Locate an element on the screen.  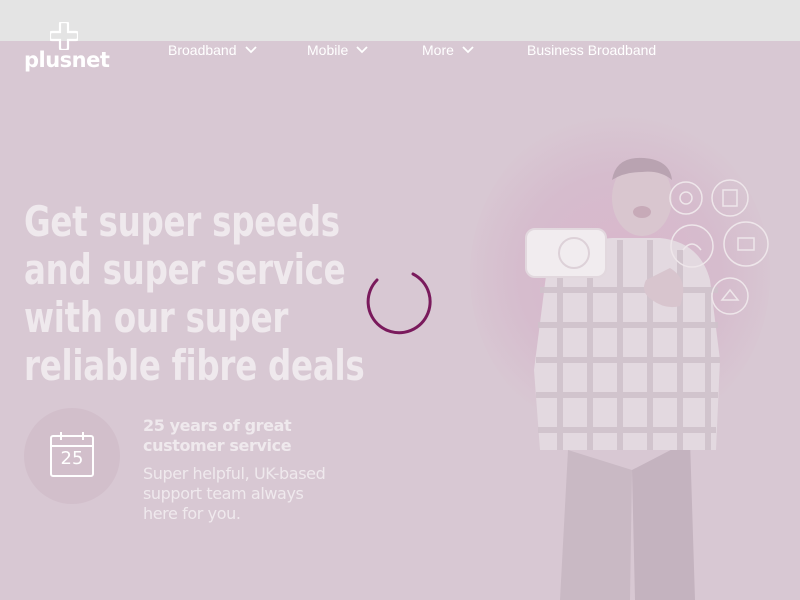
calendar-badge: 25 is located at coordinates (72, 456).